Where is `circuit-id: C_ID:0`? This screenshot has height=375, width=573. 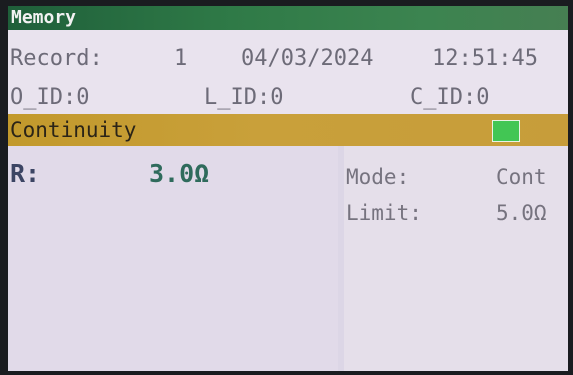
circuit-id: C_ID:0 is located at coordinates (450, 97).